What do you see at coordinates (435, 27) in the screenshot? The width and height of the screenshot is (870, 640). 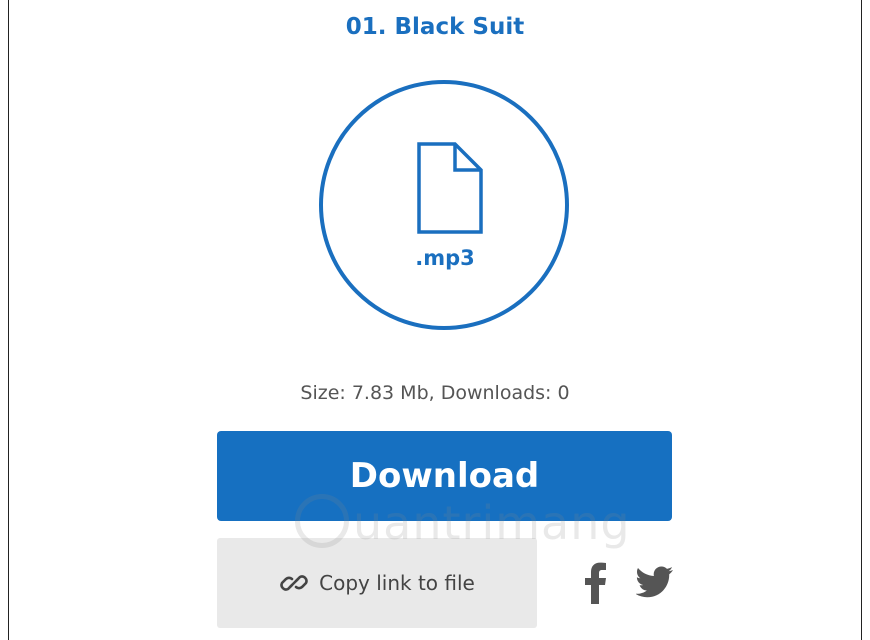 I see `file-title: 01. Black Suit` at bounding box center [435, 27].